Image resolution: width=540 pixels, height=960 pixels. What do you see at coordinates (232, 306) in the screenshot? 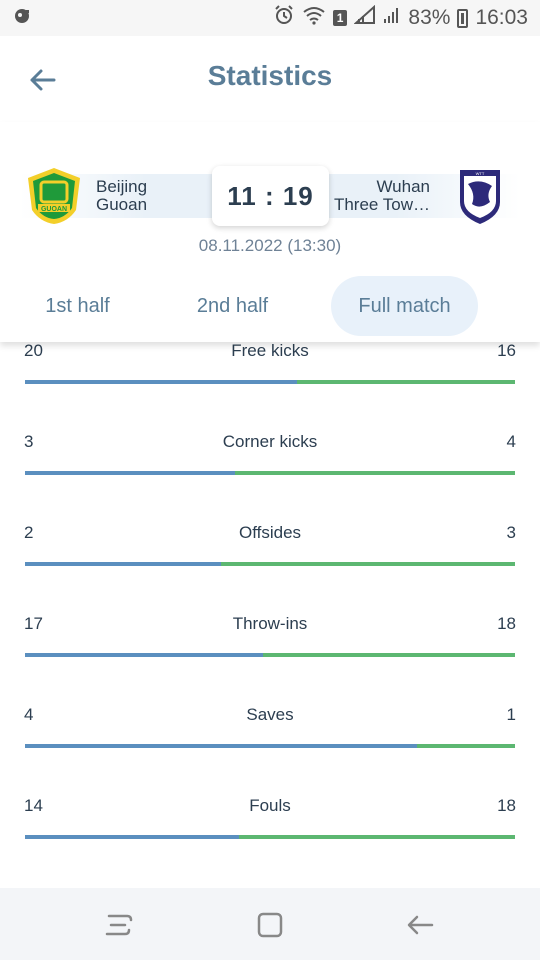
I see `tab-2nd-half: 2nd half` at bounding box center [232, 306].